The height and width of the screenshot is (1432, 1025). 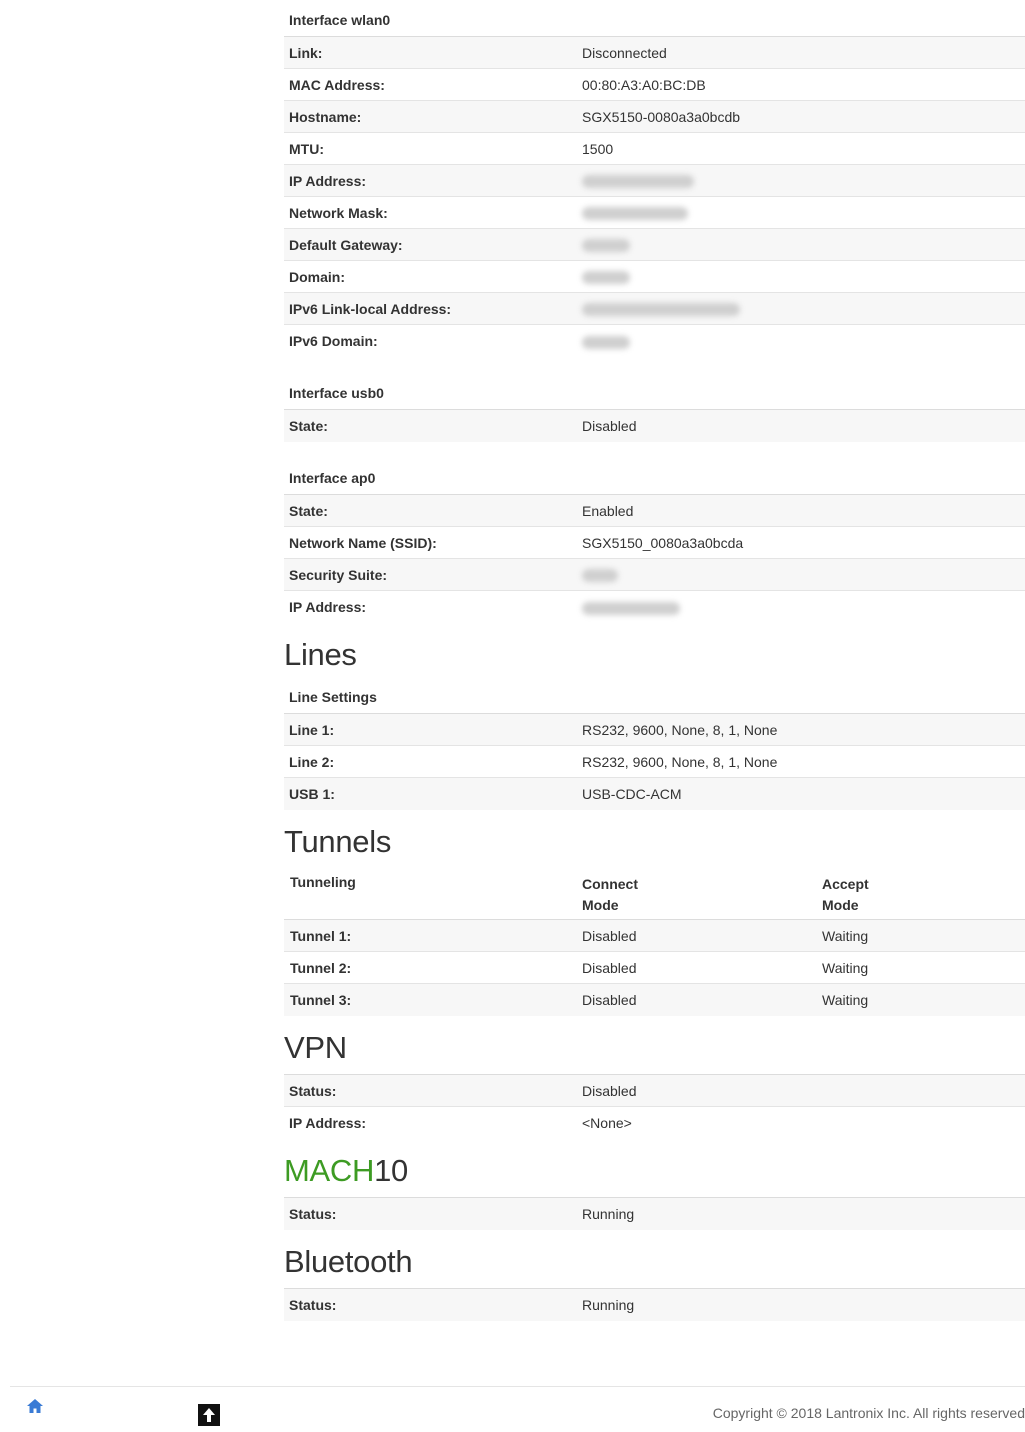 I want to click on bluetooth-table: Status: Running, so click(x=654, y=1304).